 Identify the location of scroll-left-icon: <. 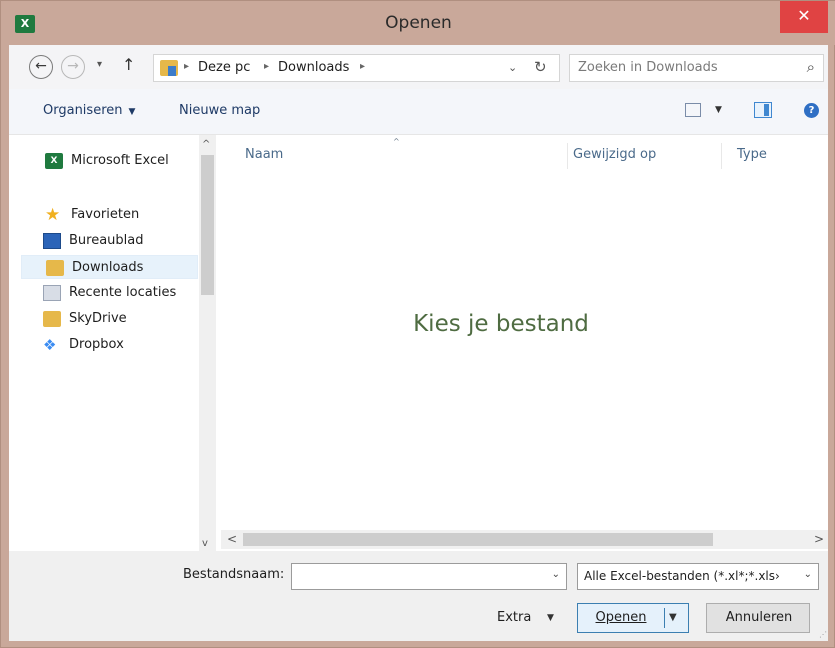
(232, 539).